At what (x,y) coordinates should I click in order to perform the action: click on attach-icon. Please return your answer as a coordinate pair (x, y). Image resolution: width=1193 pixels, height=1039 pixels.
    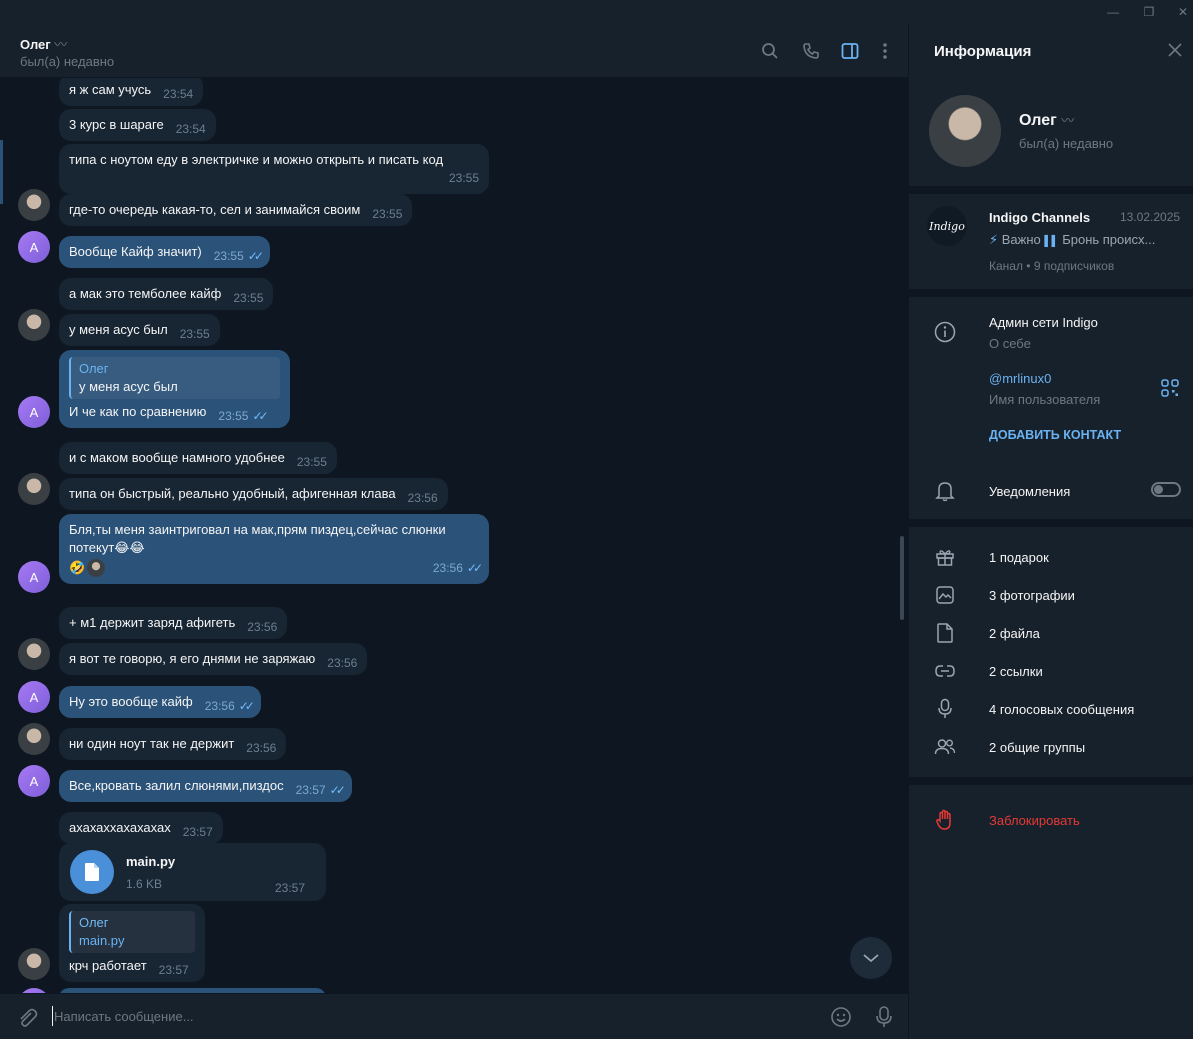
    Looking at the image, I should click on (27, 1018).